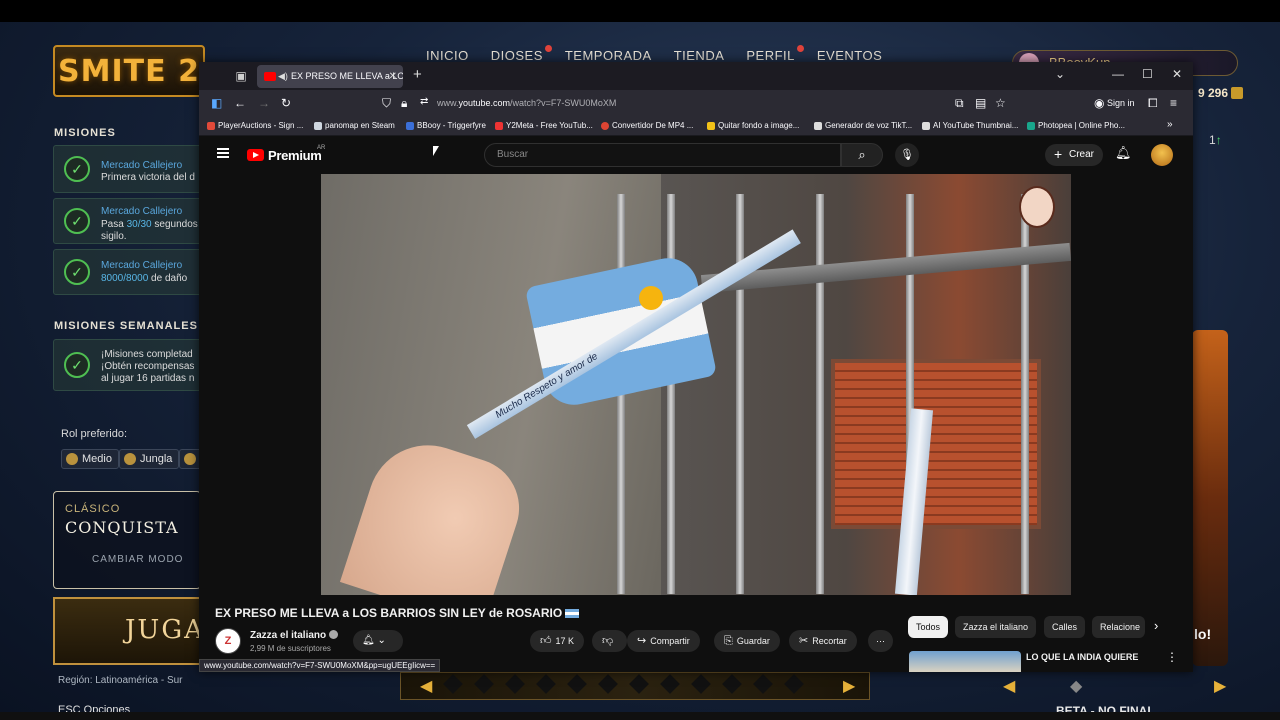 Image resolution: width=1280 pixels, height=720 pixels. I want to click on sign-in-button: Sign in, so click(1121, 103).